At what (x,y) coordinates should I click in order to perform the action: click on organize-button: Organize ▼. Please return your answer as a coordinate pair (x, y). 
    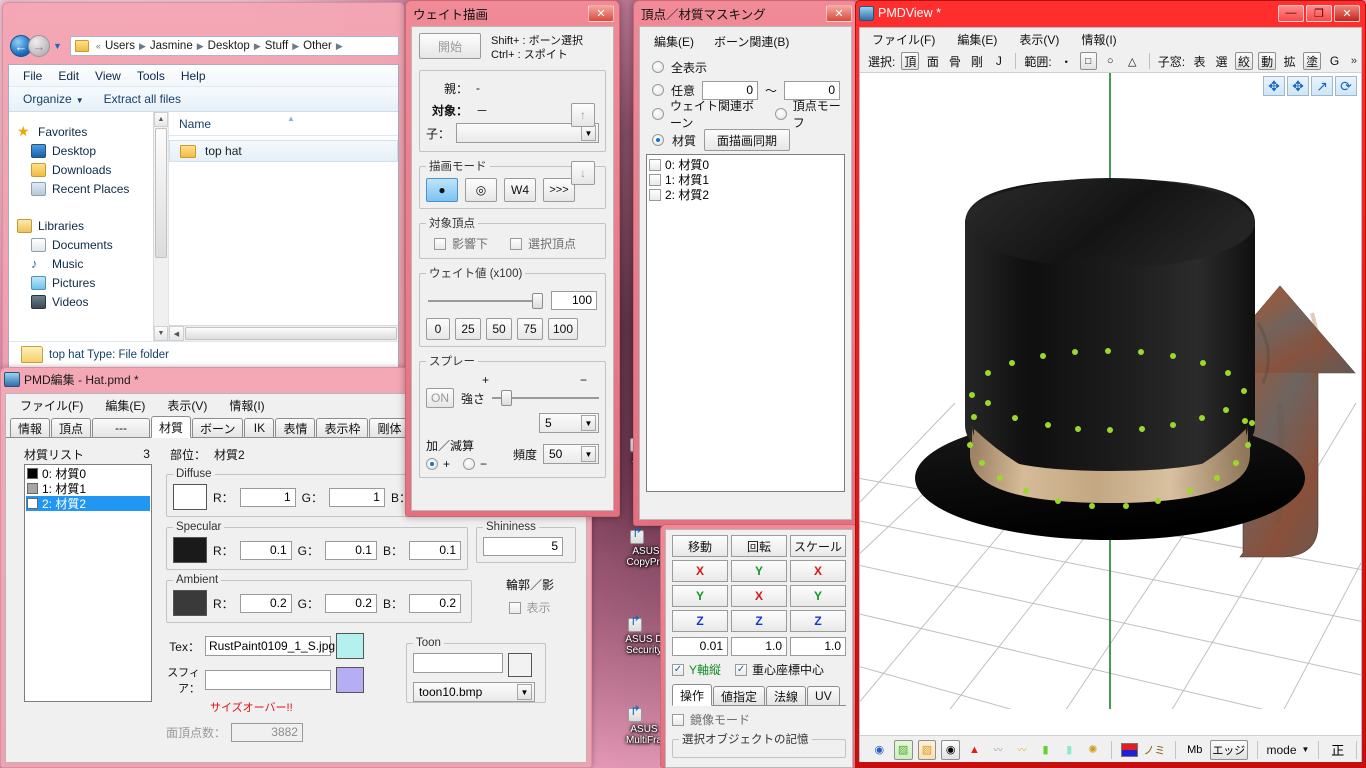
    Looking at the image, I should click on (53, 99).